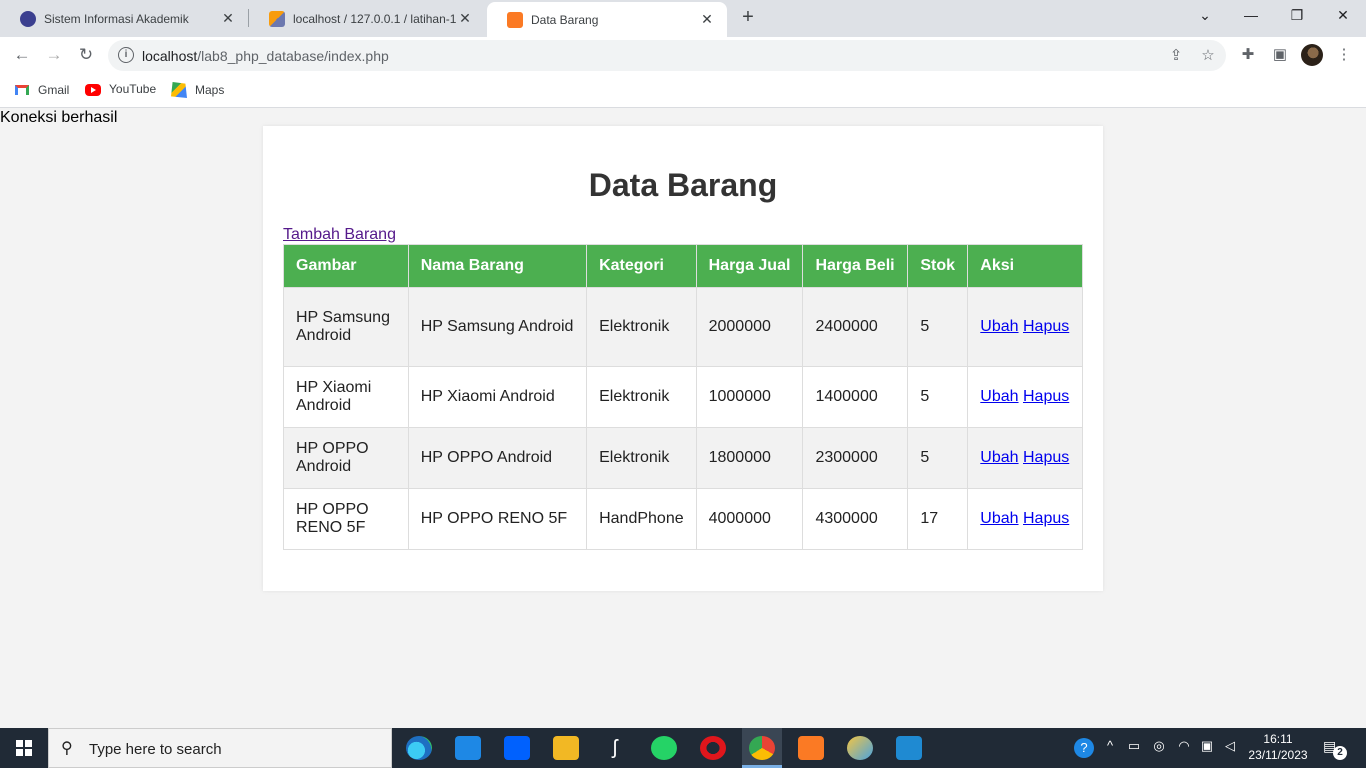 The width and height of the screenshot is (1366, 768). Describe the element at coordinates (1312, 55) in the screenshot. I see `profile-avatar` at that location.